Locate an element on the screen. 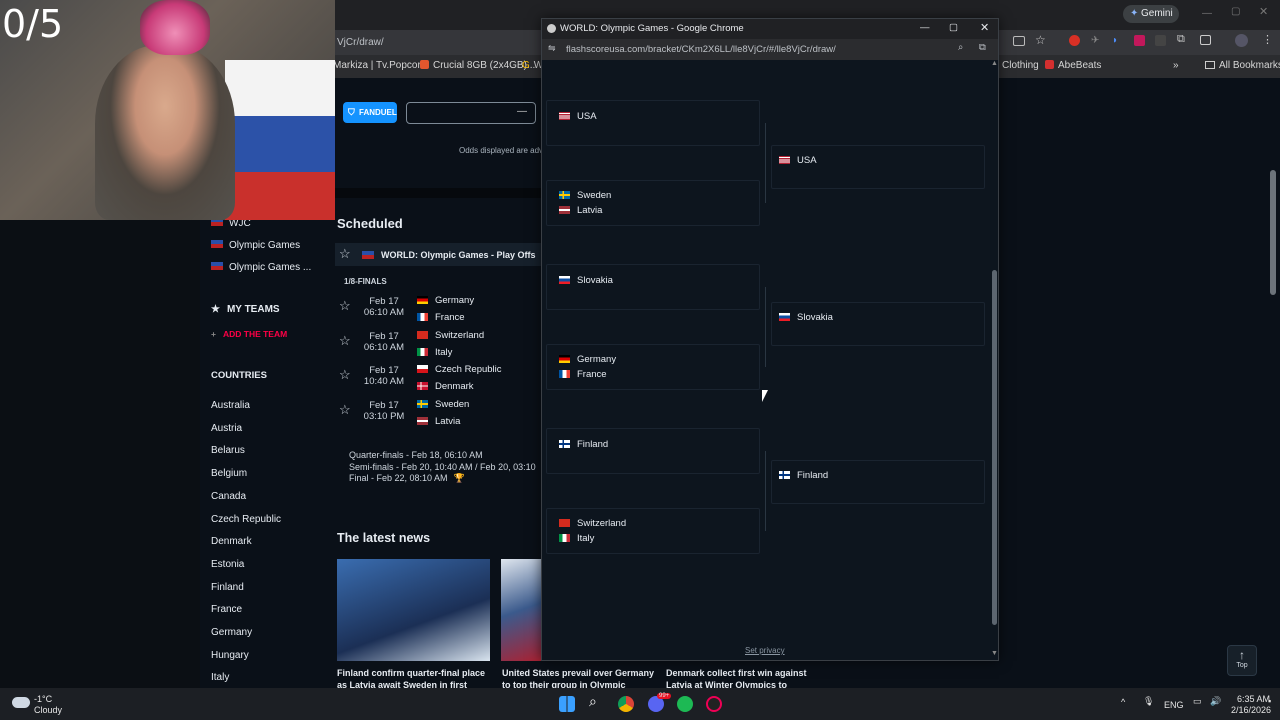  extensions-puzzle-icon: ⧉ is located at coordinates (1181, 39).